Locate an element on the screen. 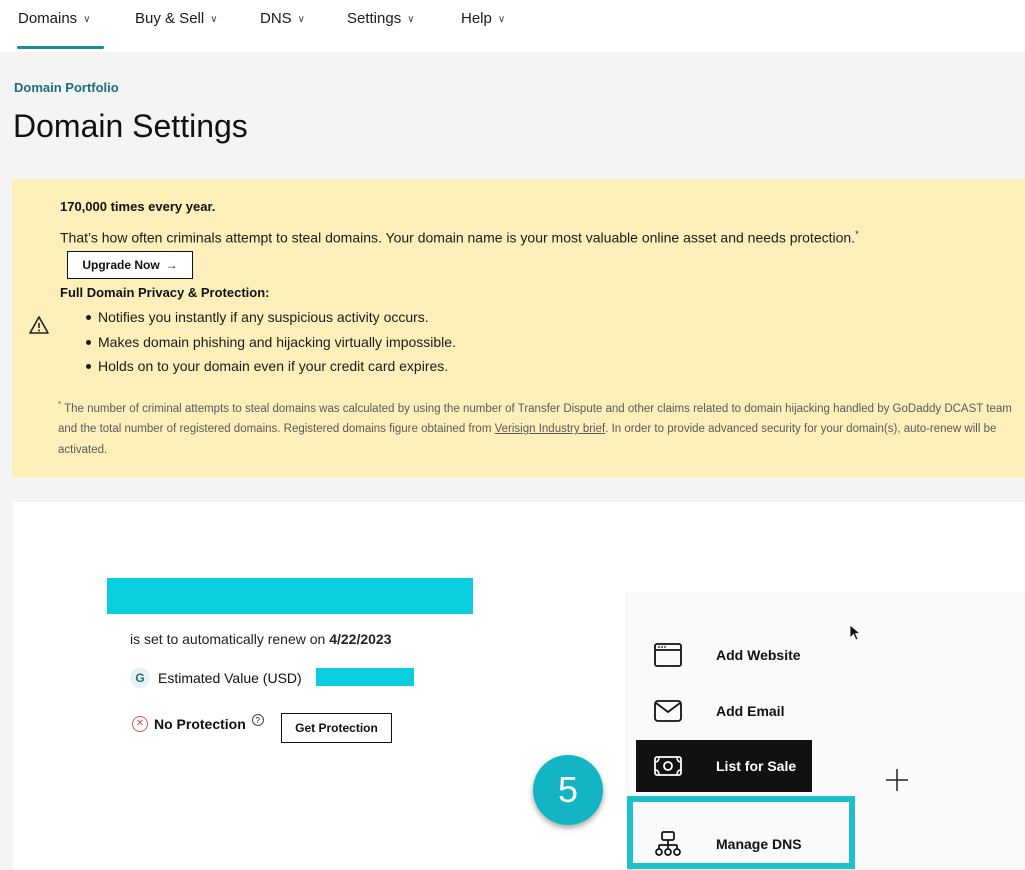 The image size is (1025, 870). nav-help: Help ∨ is located at coordinates (483, 18).